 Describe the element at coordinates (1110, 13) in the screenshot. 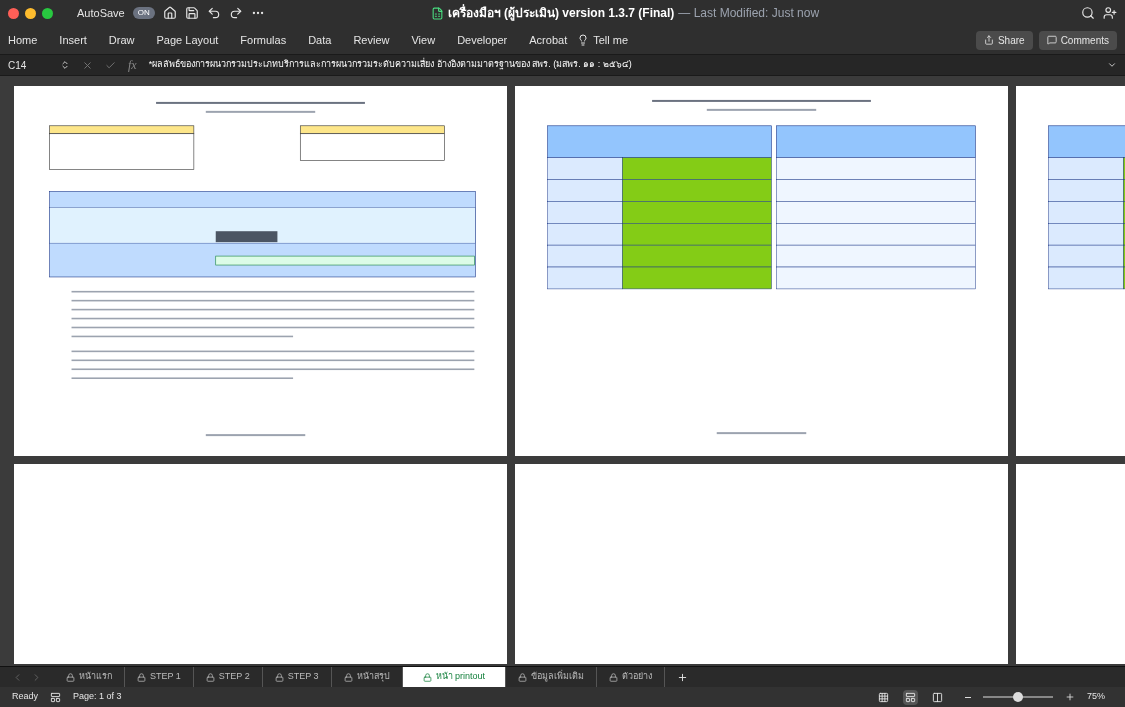

I see `person-icon` at that location.